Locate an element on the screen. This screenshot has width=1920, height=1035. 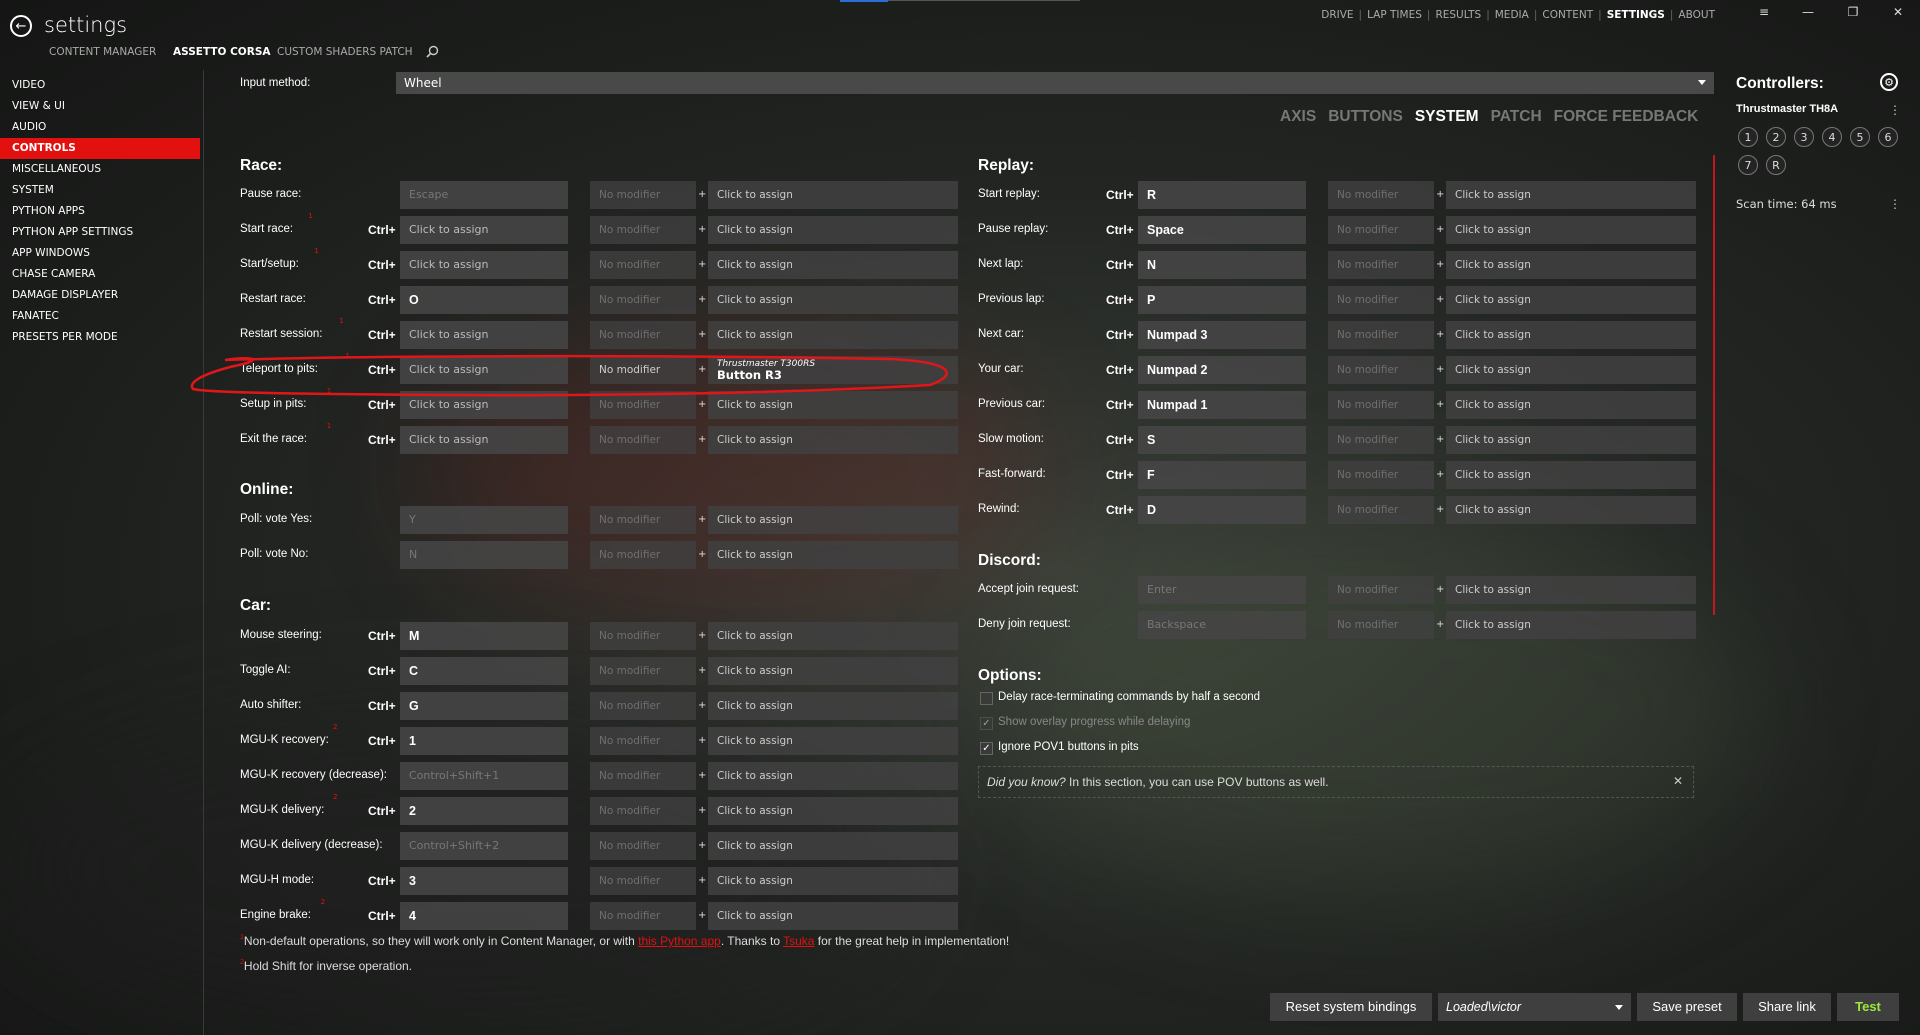
sidebar-item-audio: AUDIO is located at coordinates (100, 127).